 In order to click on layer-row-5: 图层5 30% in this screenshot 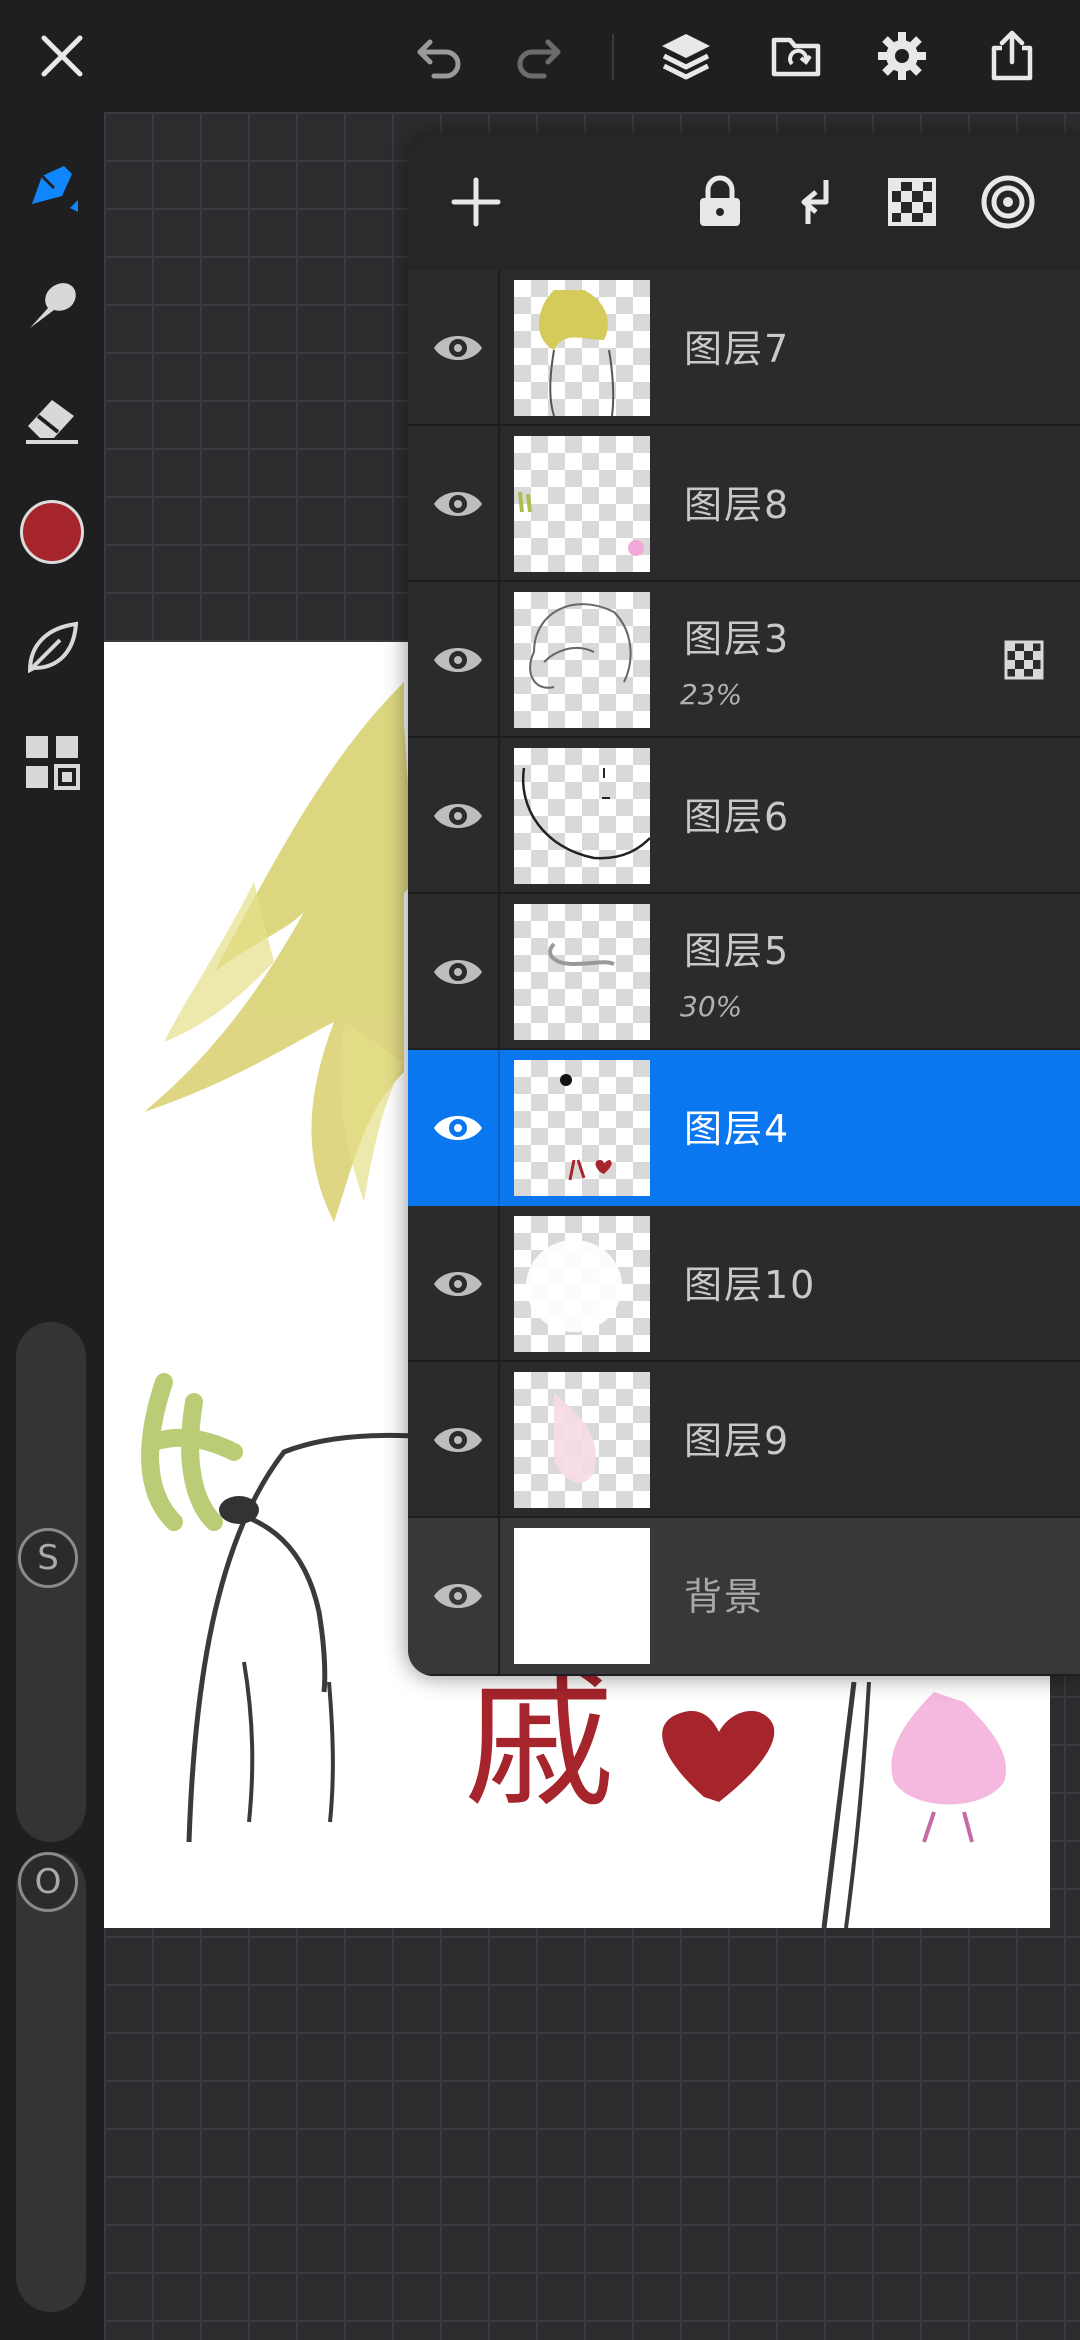, I will do `click(744, 972)`.